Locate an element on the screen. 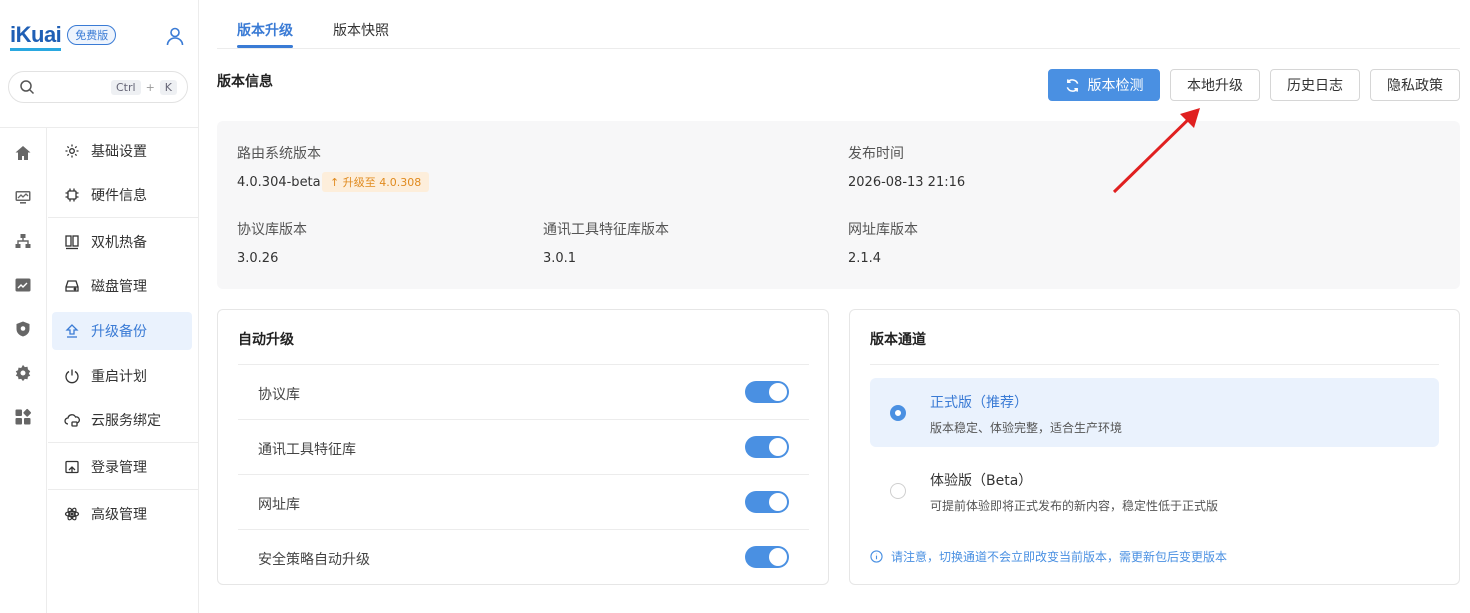 The height and width of the screenshot is (613, 1470). cloud-lock-icon is located at coordinates (72, 420).